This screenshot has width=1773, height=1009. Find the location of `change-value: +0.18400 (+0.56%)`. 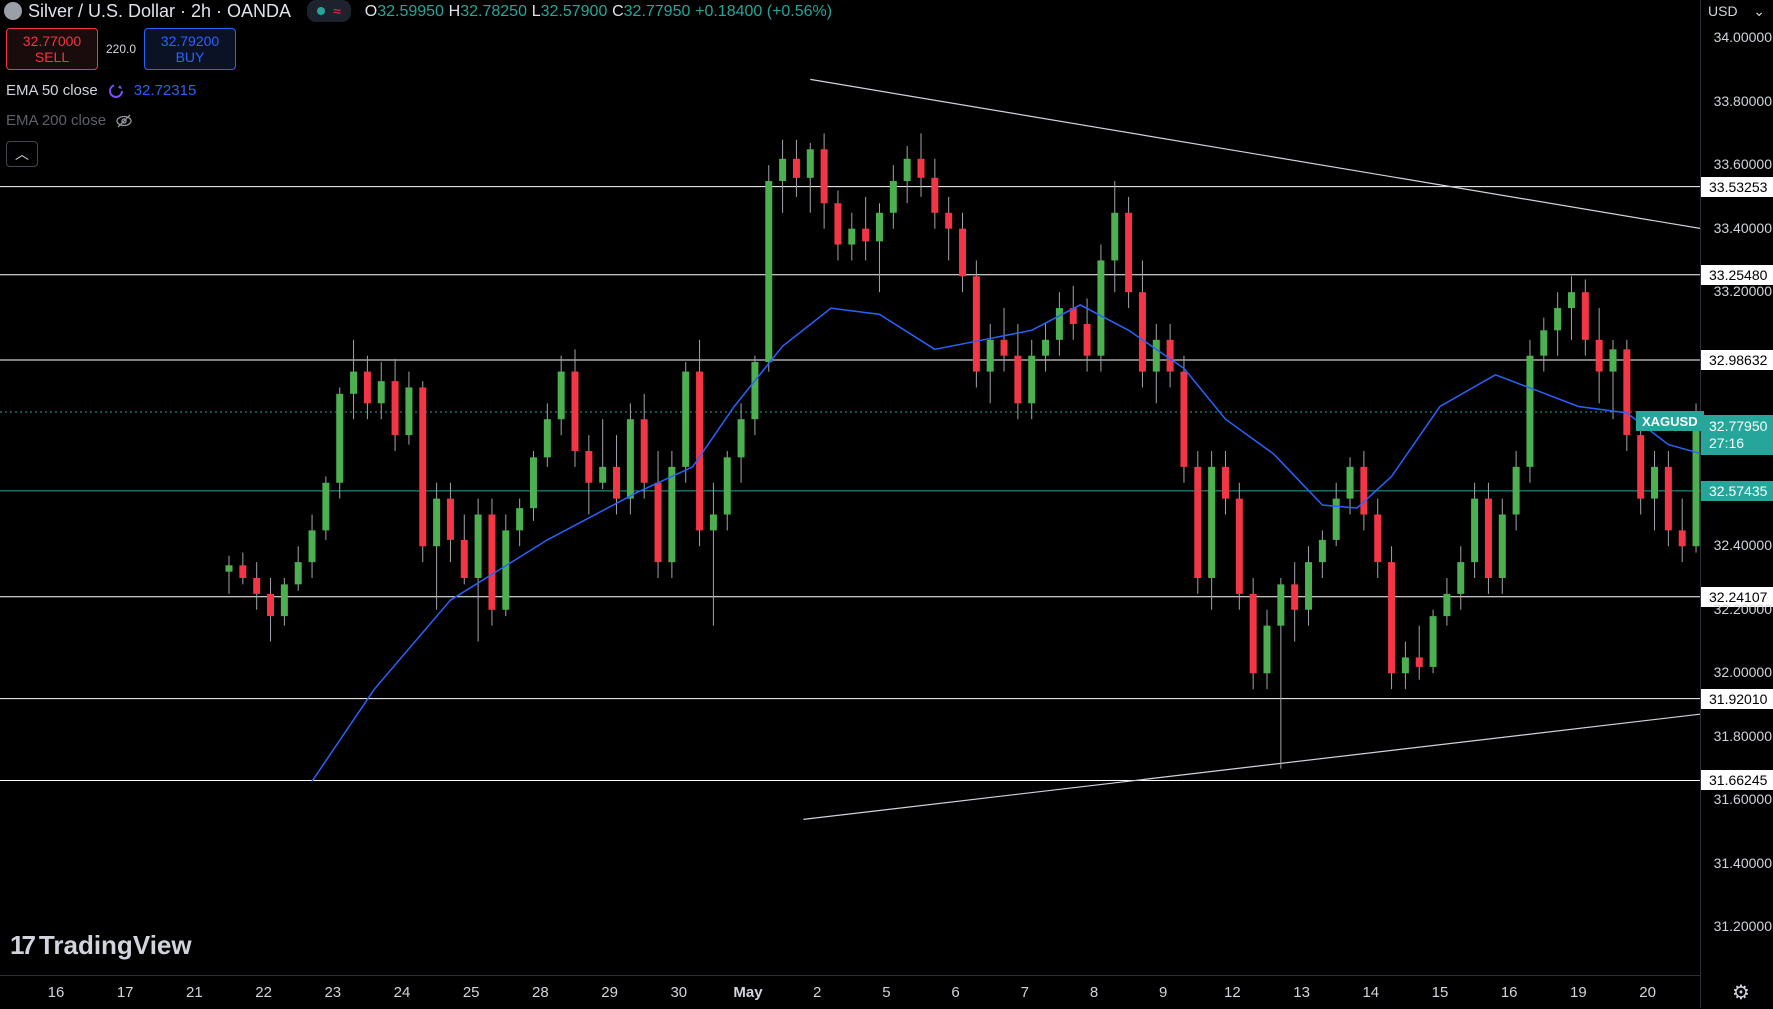

change-value: +0.18400 (+0.56%) is located at coordinates (764, 11).